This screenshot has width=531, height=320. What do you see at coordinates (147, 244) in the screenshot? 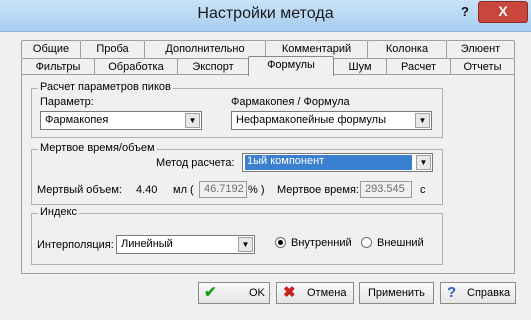
I see `interpolation-value: Линейный` at bounding box center [147, 244].